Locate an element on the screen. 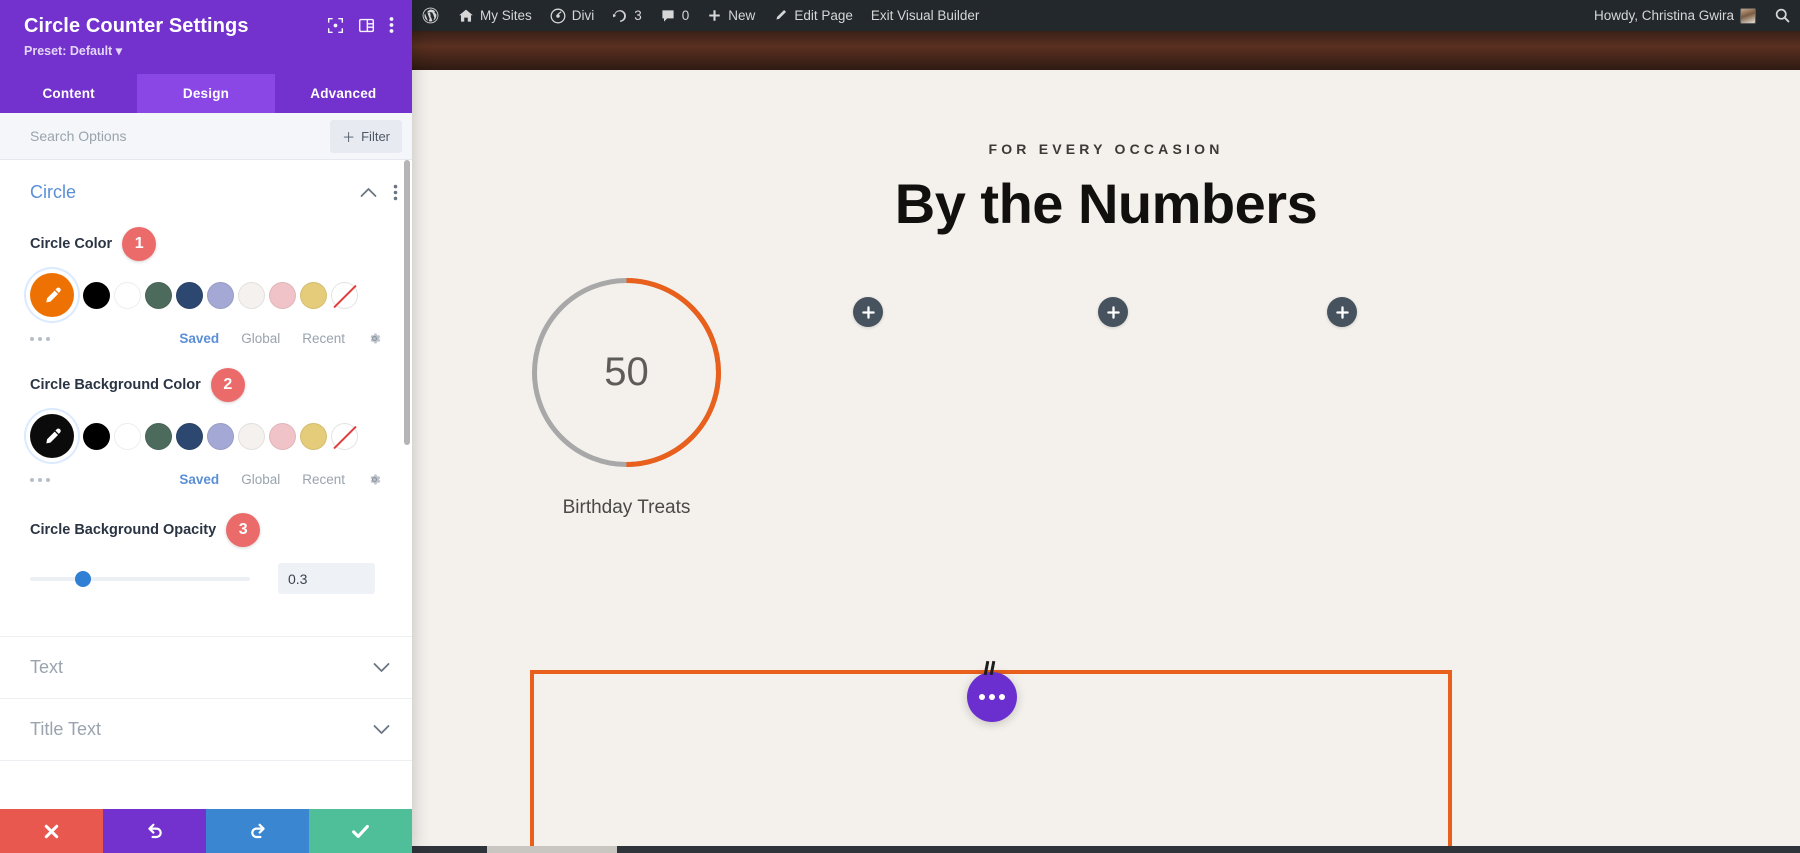 The width and height of the screenshot is (1800, 853). undo-button is located at coordinates (154, 831).